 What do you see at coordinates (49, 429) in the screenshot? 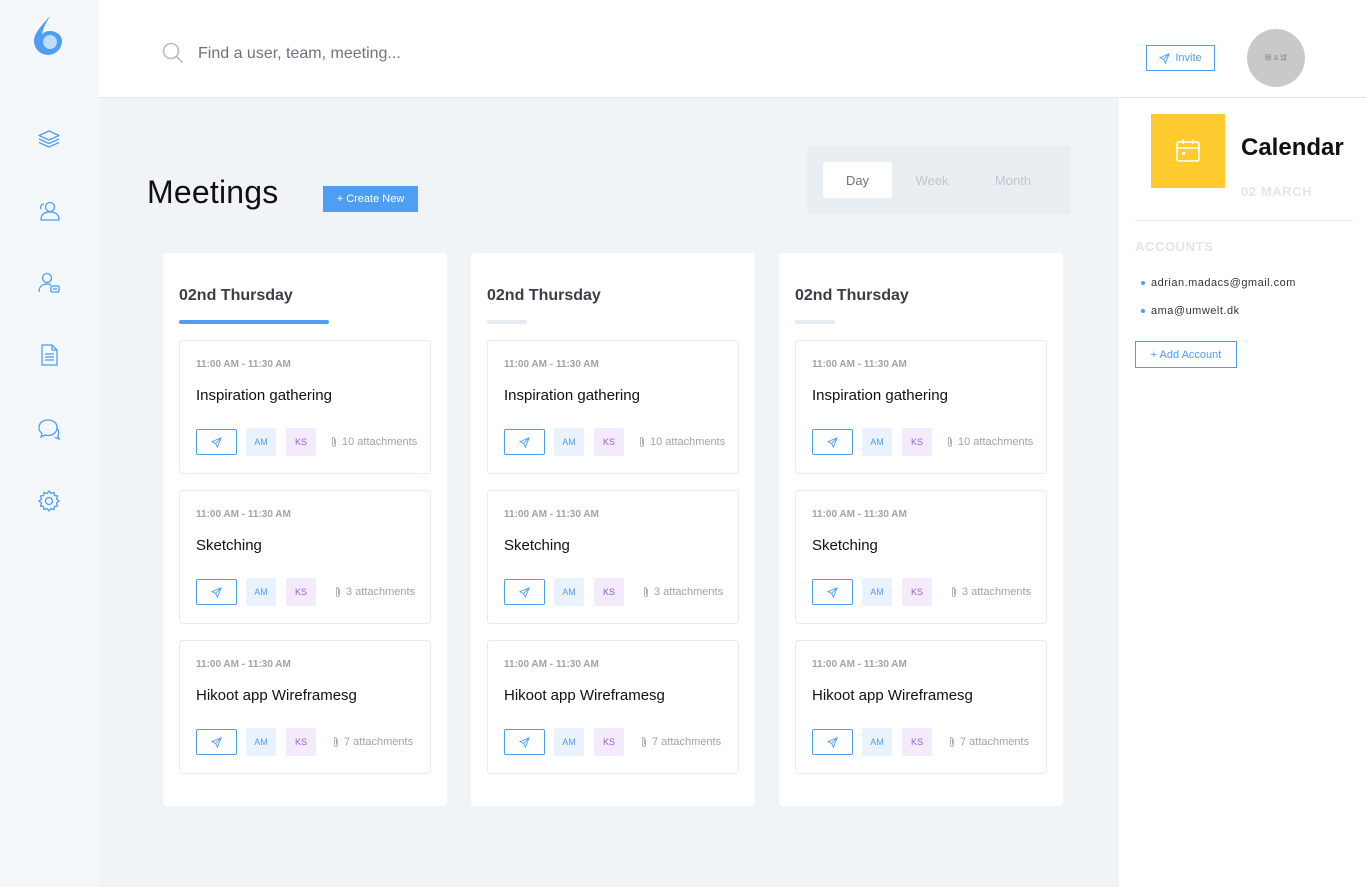
I see `nav-chat-icon` at bounding box center [49, 429].